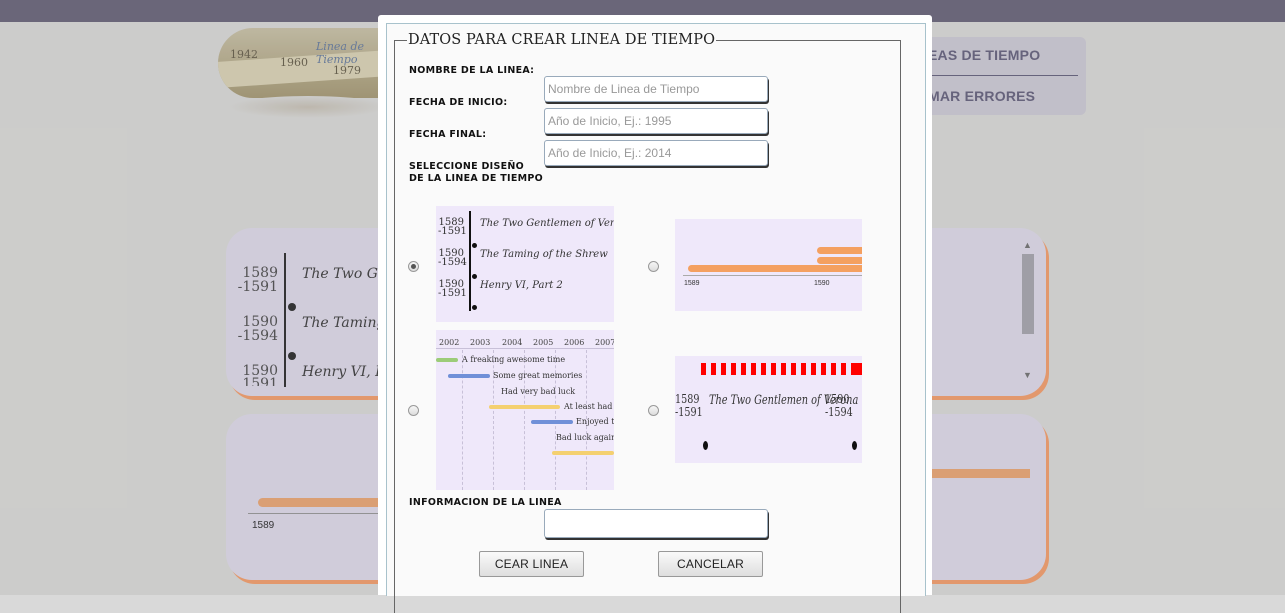 Image resolution: width=1285 pixels, height=613 pixels. What do you see at coordinates (538, 391) in the screenshot?
I see `thumb-event-label: Had very bad luck` at bounding box center [538, 391].